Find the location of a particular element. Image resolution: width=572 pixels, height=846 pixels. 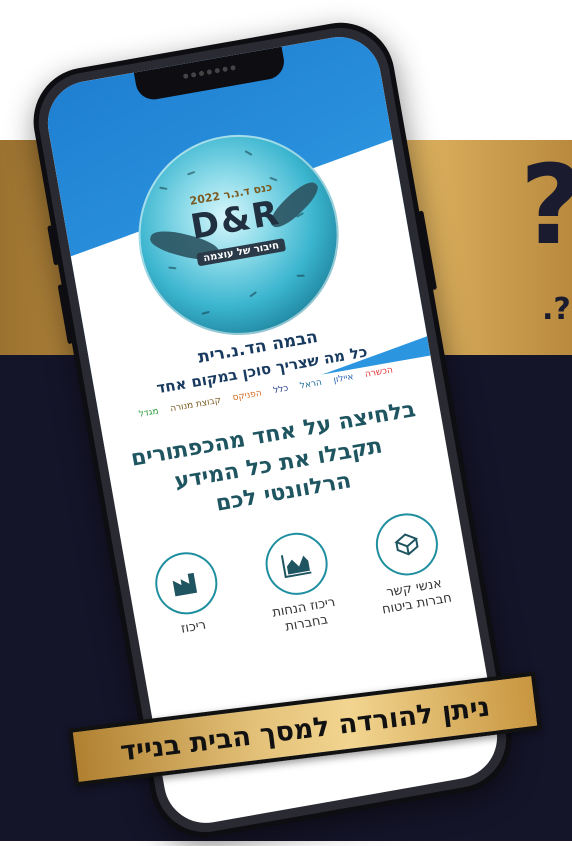

partner-logo: הראל is located at coordinates (311, 384).